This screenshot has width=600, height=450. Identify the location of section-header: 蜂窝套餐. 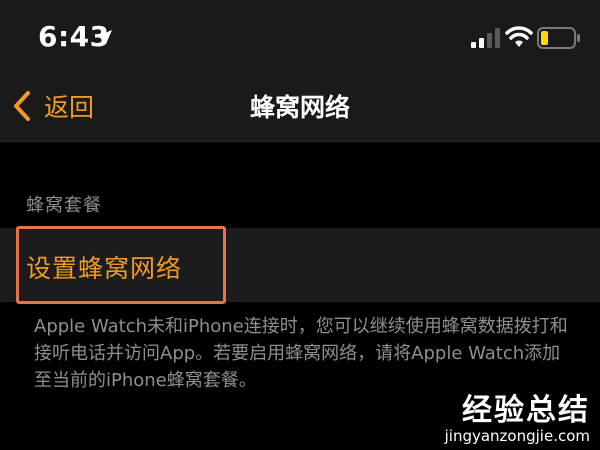
(64, 205).